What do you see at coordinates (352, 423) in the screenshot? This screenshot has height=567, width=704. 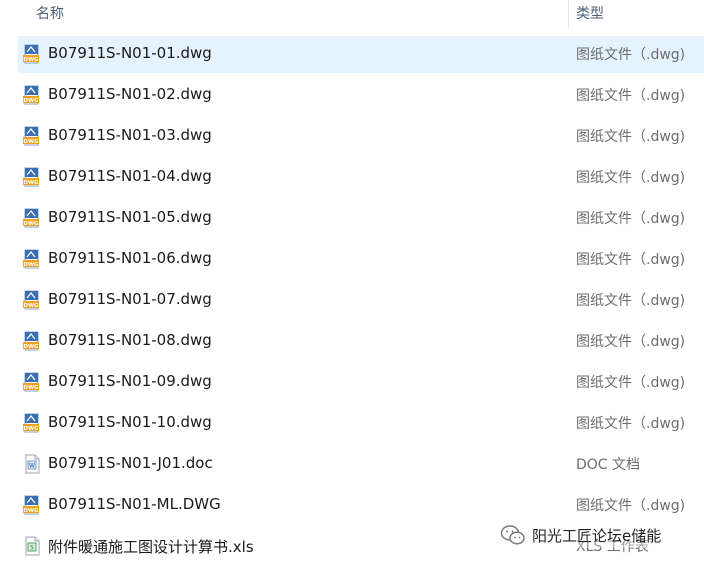 I see `file-row: DWG B07911S-N01-10.dwg 图纸文件（.dwg)` at bounding box center [352, 423].